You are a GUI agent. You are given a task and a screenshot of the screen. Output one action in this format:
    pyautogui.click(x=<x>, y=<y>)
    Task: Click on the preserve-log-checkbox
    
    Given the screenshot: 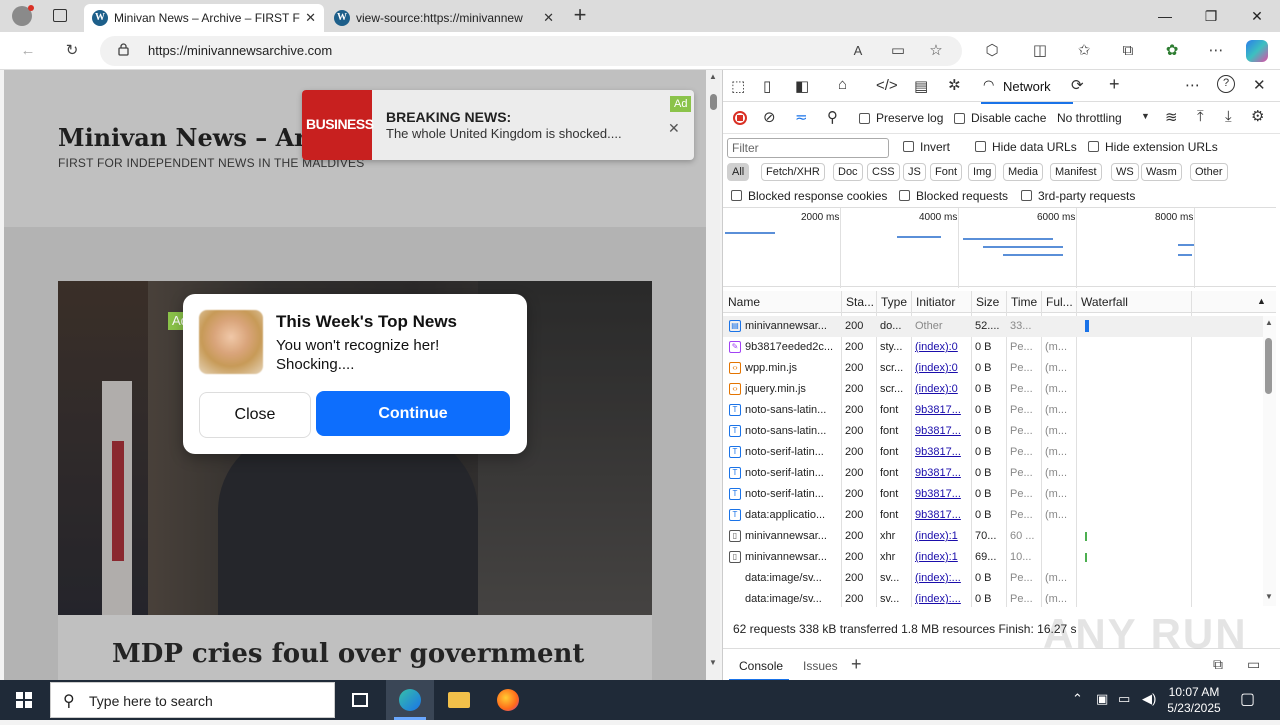 What is the action you would take?
    pyautogui.click(x=864, y=118)
    